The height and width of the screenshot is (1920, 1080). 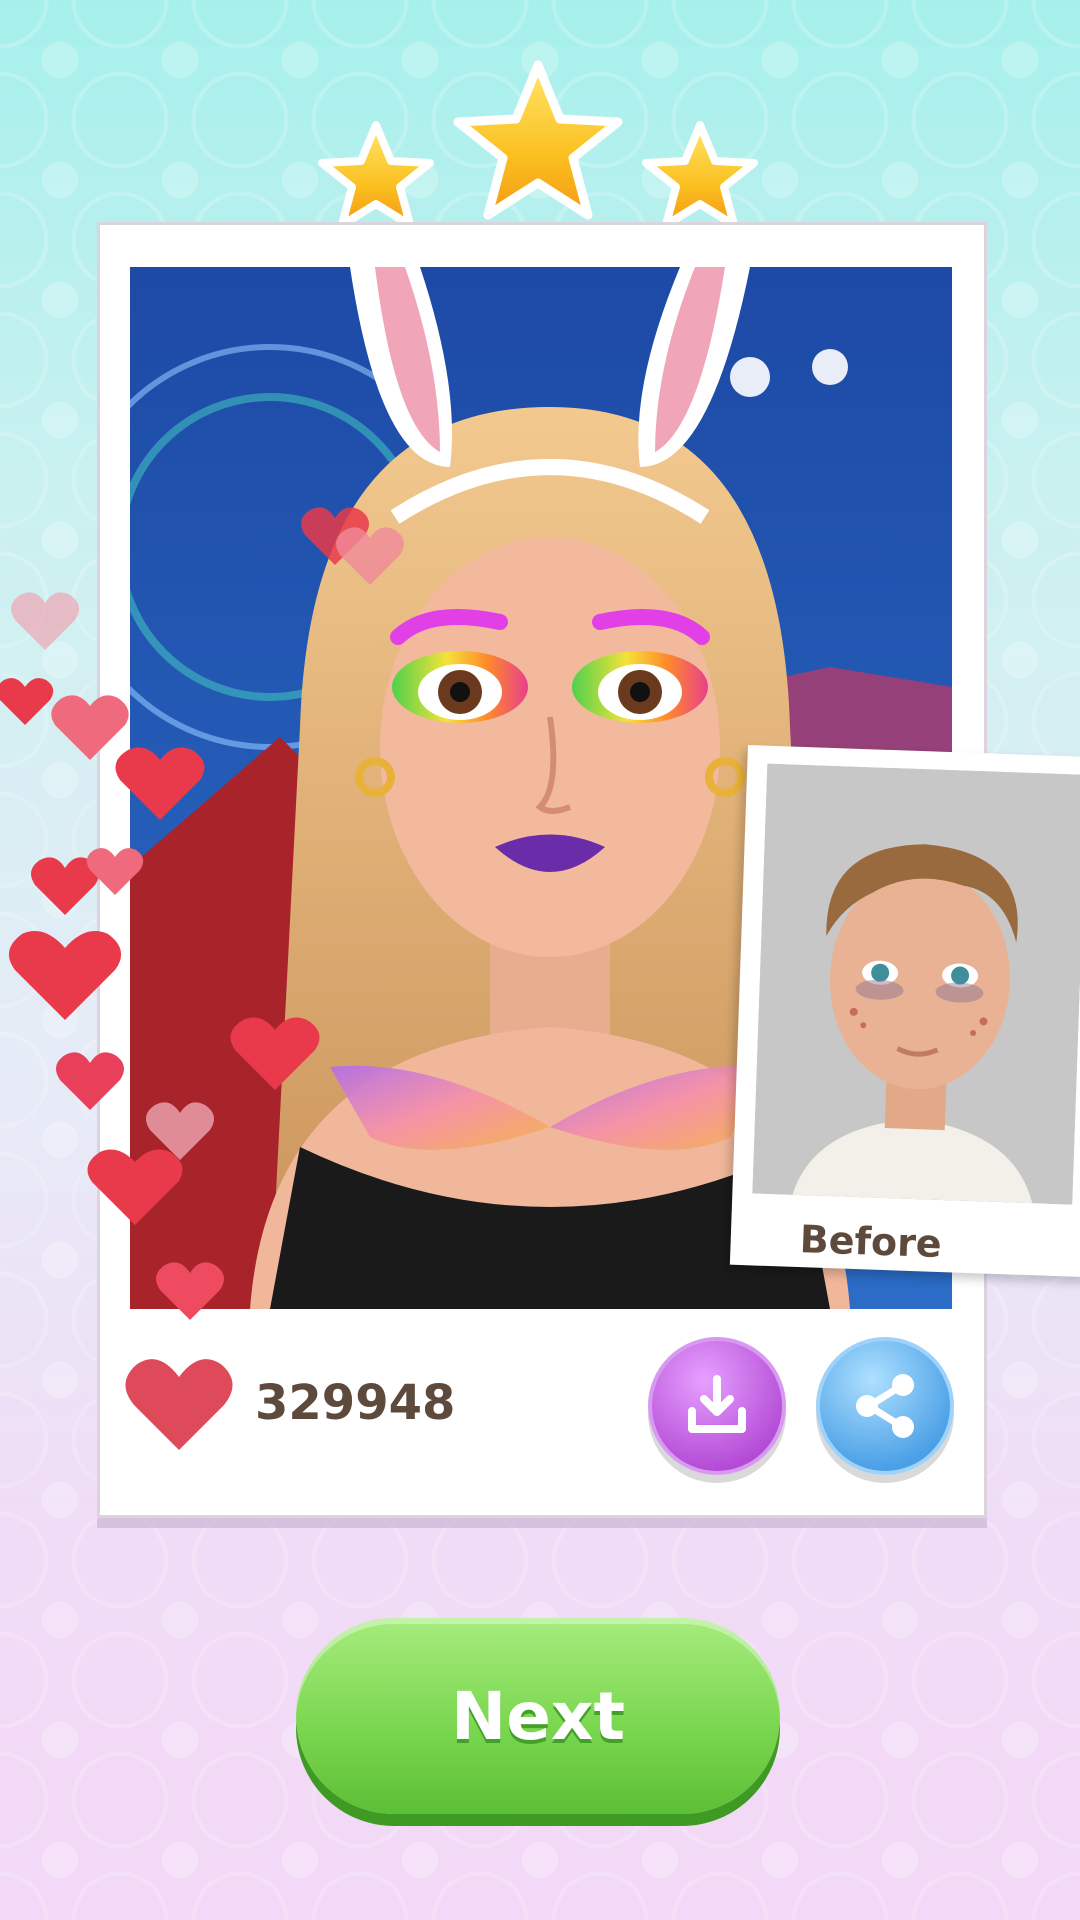 I want to click on next-button: Next, so click(x=538, y=1716).